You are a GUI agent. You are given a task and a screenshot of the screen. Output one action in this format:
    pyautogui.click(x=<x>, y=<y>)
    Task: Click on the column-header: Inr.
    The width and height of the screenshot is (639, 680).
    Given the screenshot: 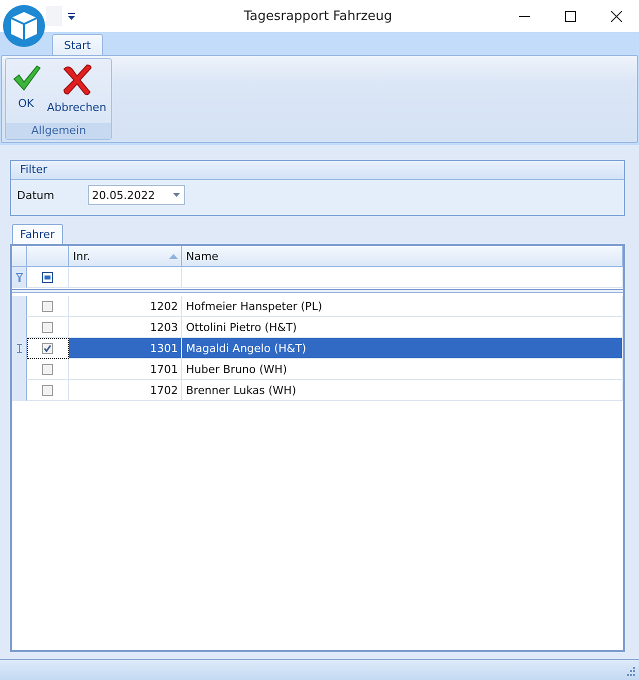 What is the action you would take?
    pyautogui.click(x=125, y=256)
    